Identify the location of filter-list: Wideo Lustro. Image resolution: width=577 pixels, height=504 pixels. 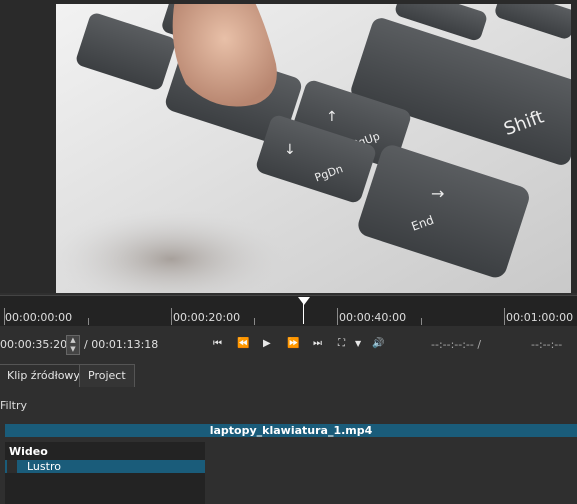
(105, 473).